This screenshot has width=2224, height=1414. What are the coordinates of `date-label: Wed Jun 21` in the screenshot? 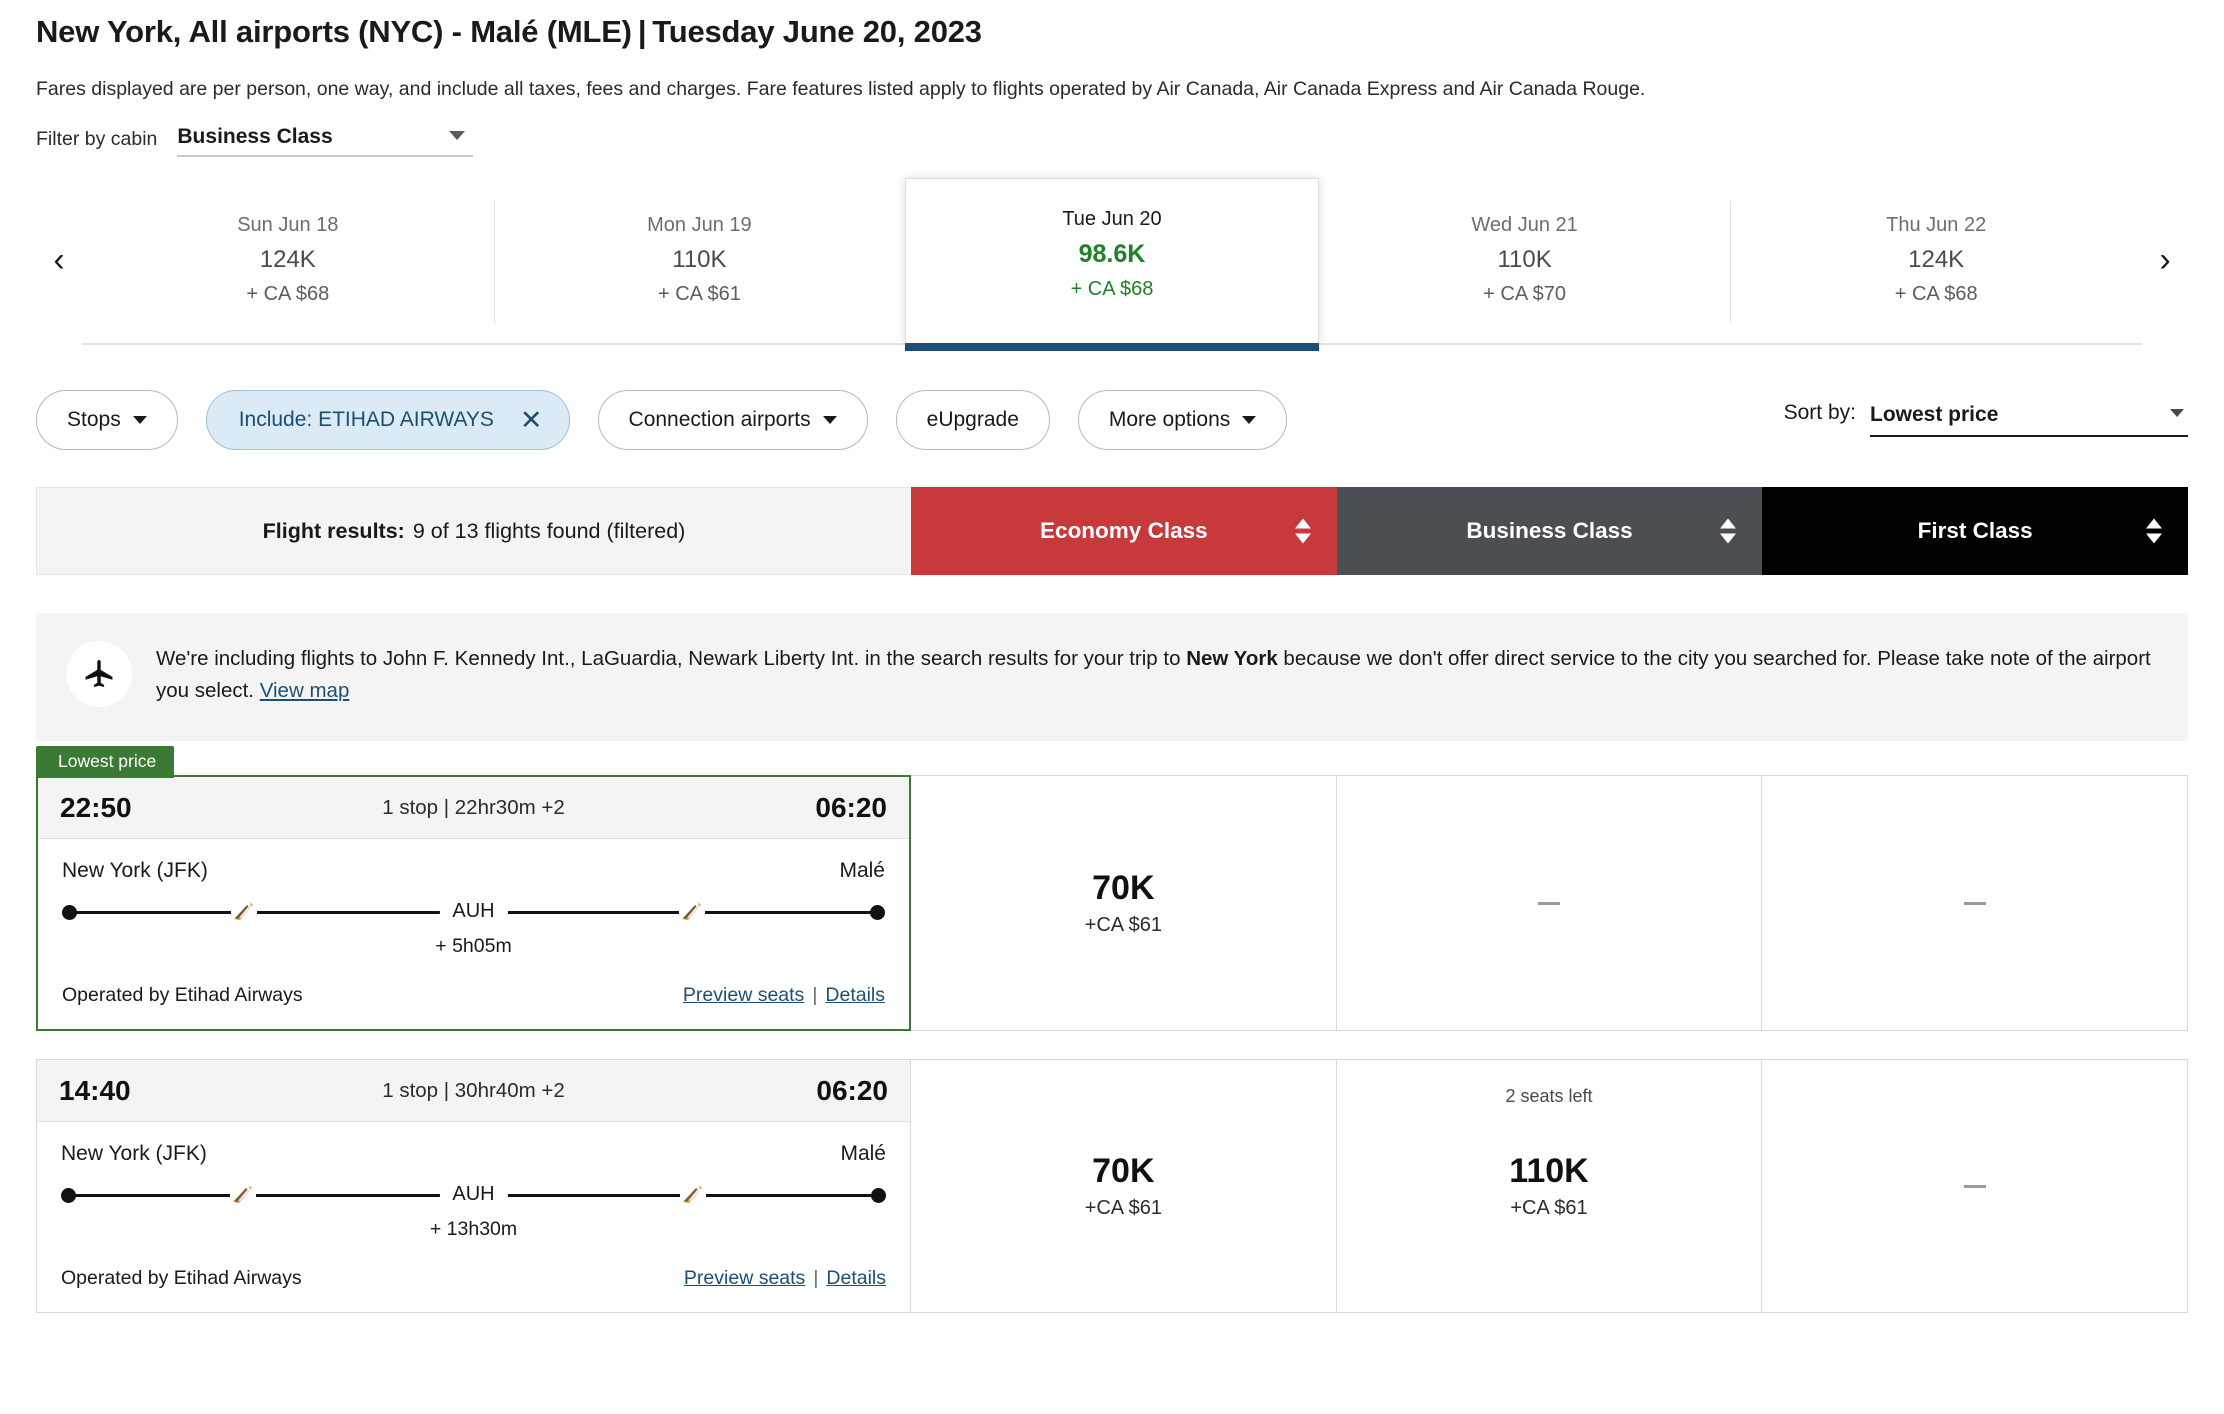 It's located at (1524, 225).